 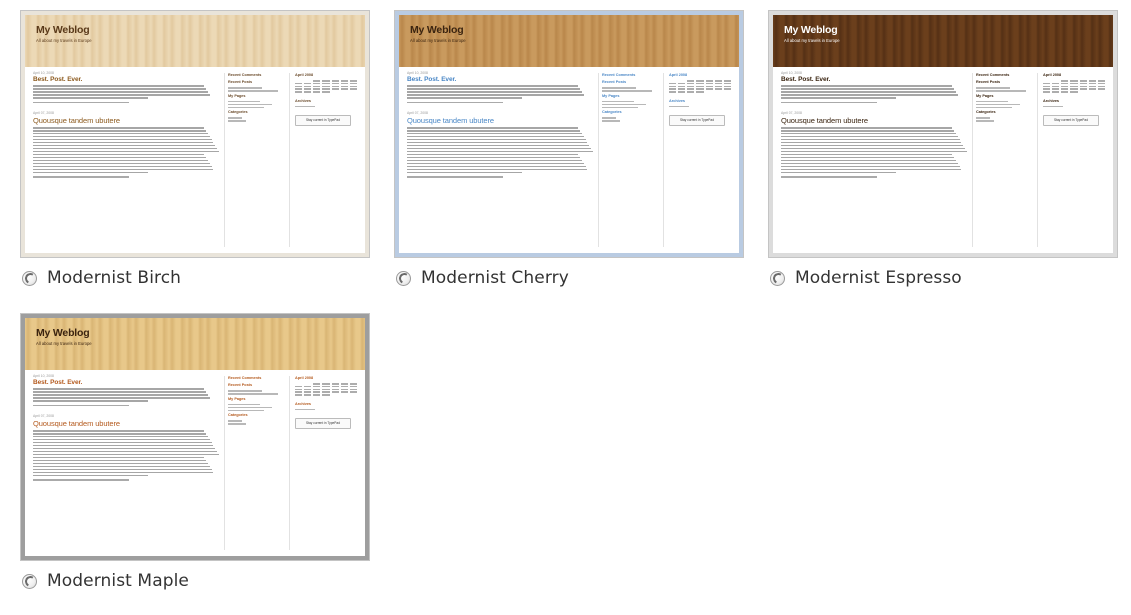 I want to click on blog-title: My Weblog, so click(x=63, y=30).